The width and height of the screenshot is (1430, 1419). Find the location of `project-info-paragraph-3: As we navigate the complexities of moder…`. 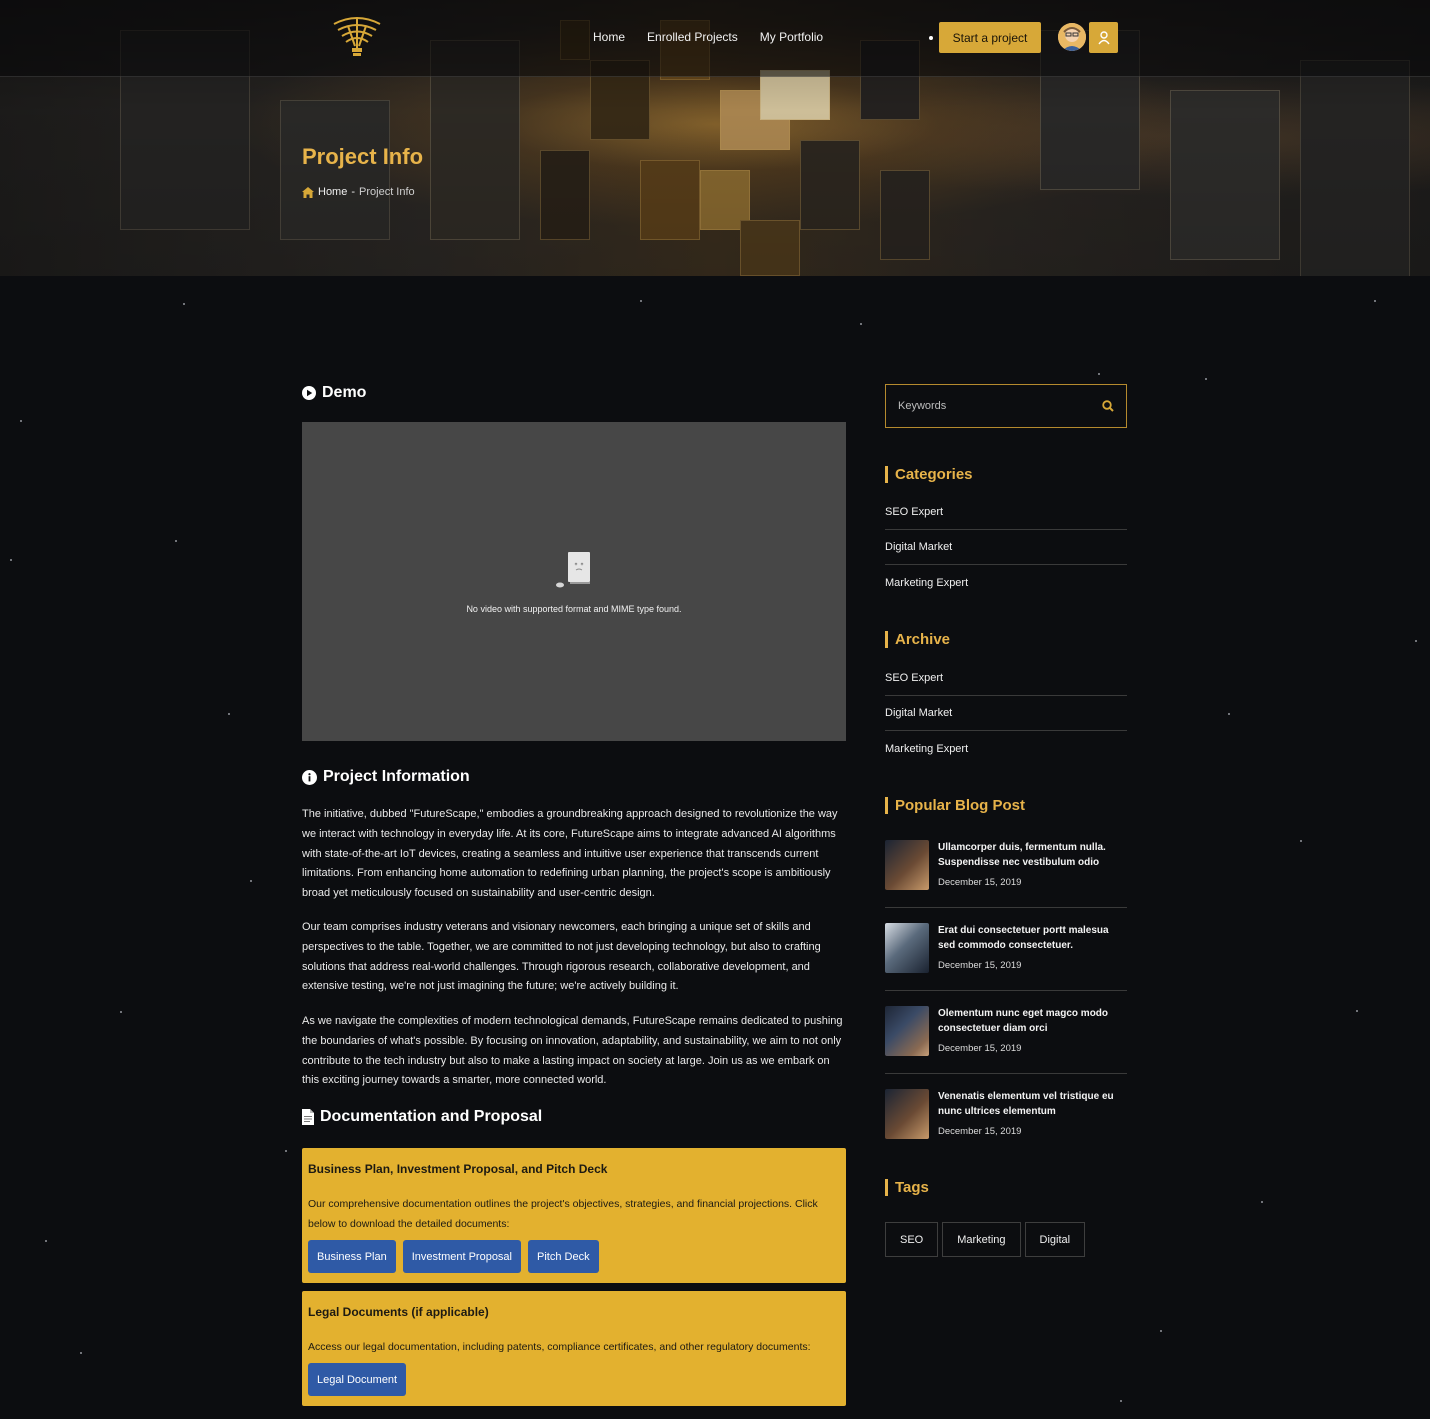

project-info-paragraph-3: As we navigate the complexities of moder… is located at coordinates (572, 1051).